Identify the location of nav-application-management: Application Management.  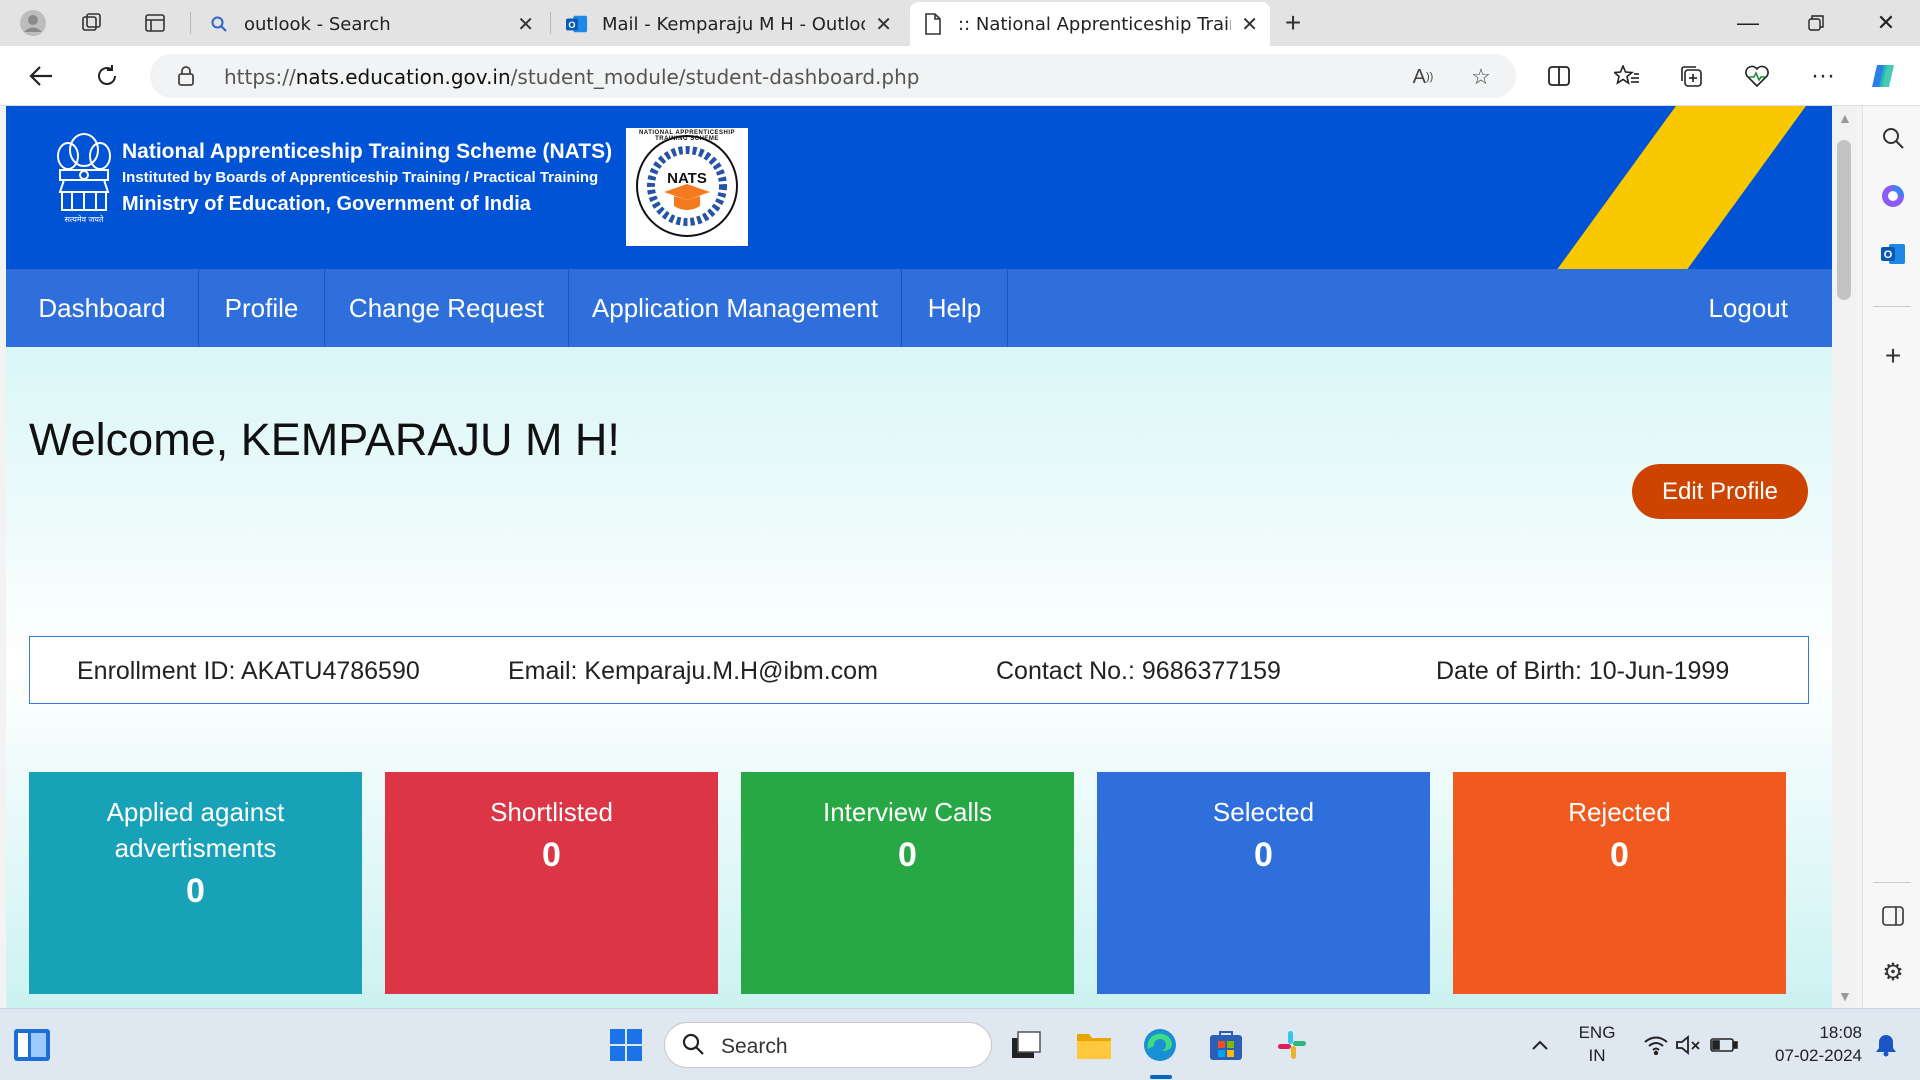
(735, 308).